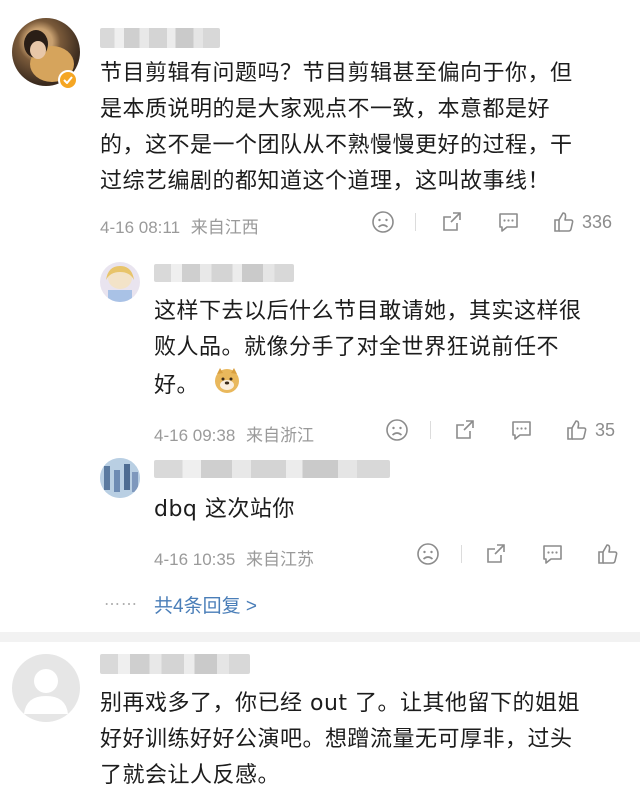 The width and height of the screenshot is (640, 803). I want to click on reply-meta: 4-16 10:35 来自江苏, so click(234, 557).